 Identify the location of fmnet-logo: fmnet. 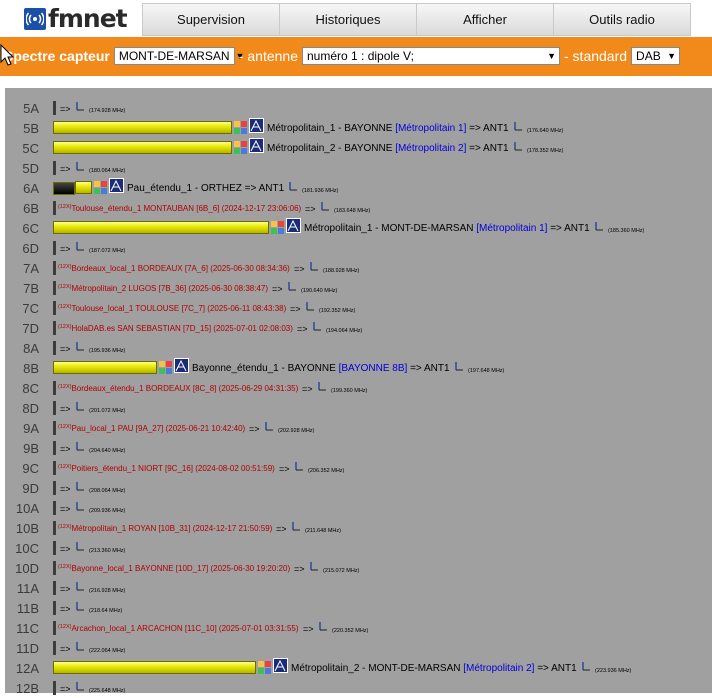
(76, 18).